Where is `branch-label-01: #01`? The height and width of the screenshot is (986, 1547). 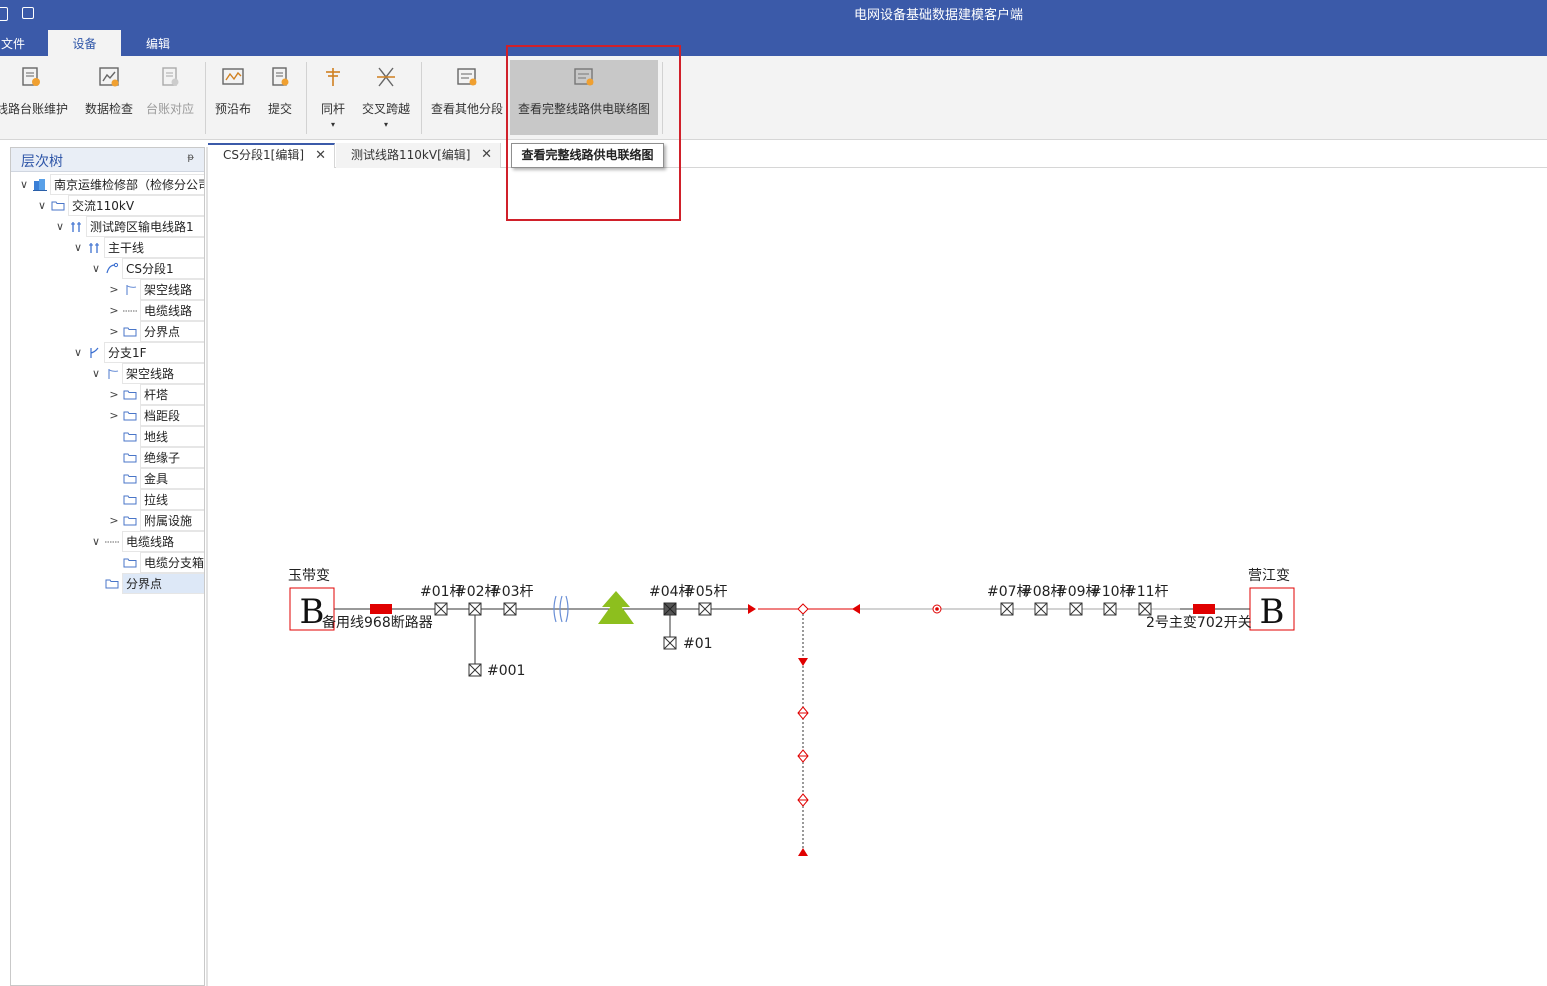
branch-label-01: #01 is located at coordinates (698, 644).